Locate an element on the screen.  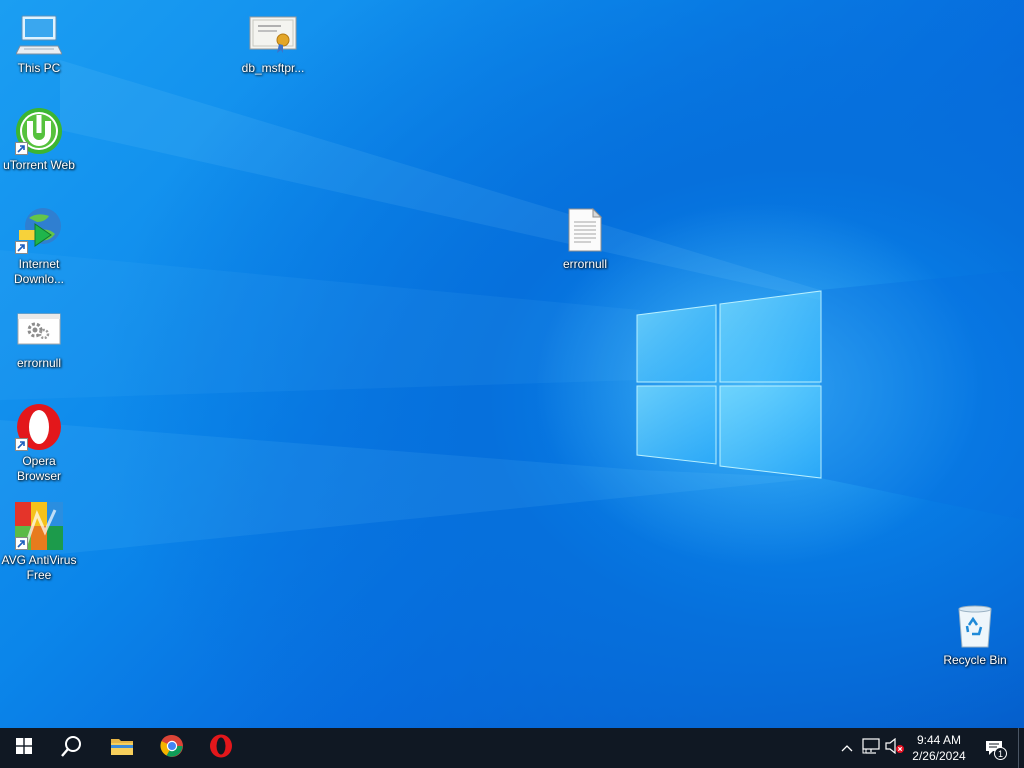
desktop-icon-utorrent-web: uTorrent Web is located at coordinates (39, 140).